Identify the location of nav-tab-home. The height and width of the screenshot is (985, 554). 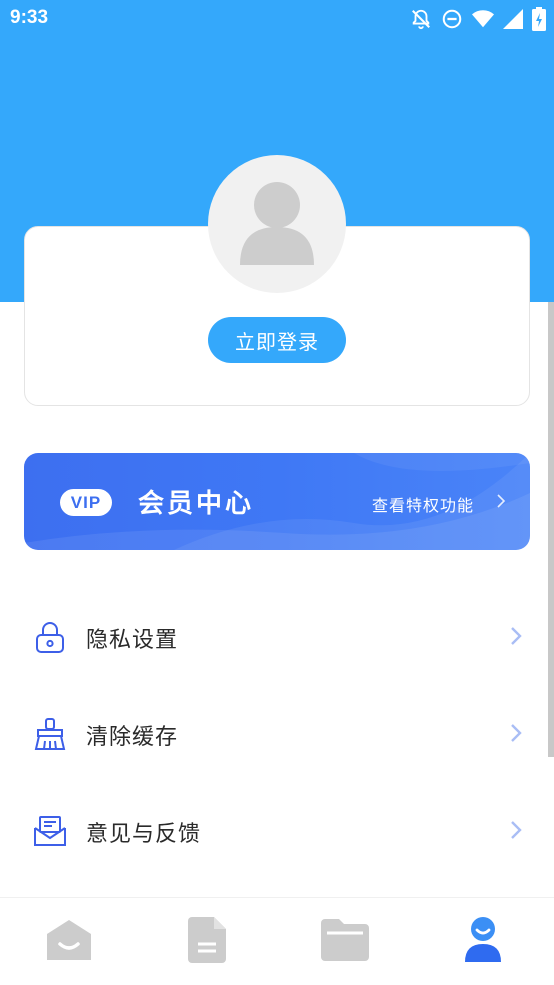
(69, 941).